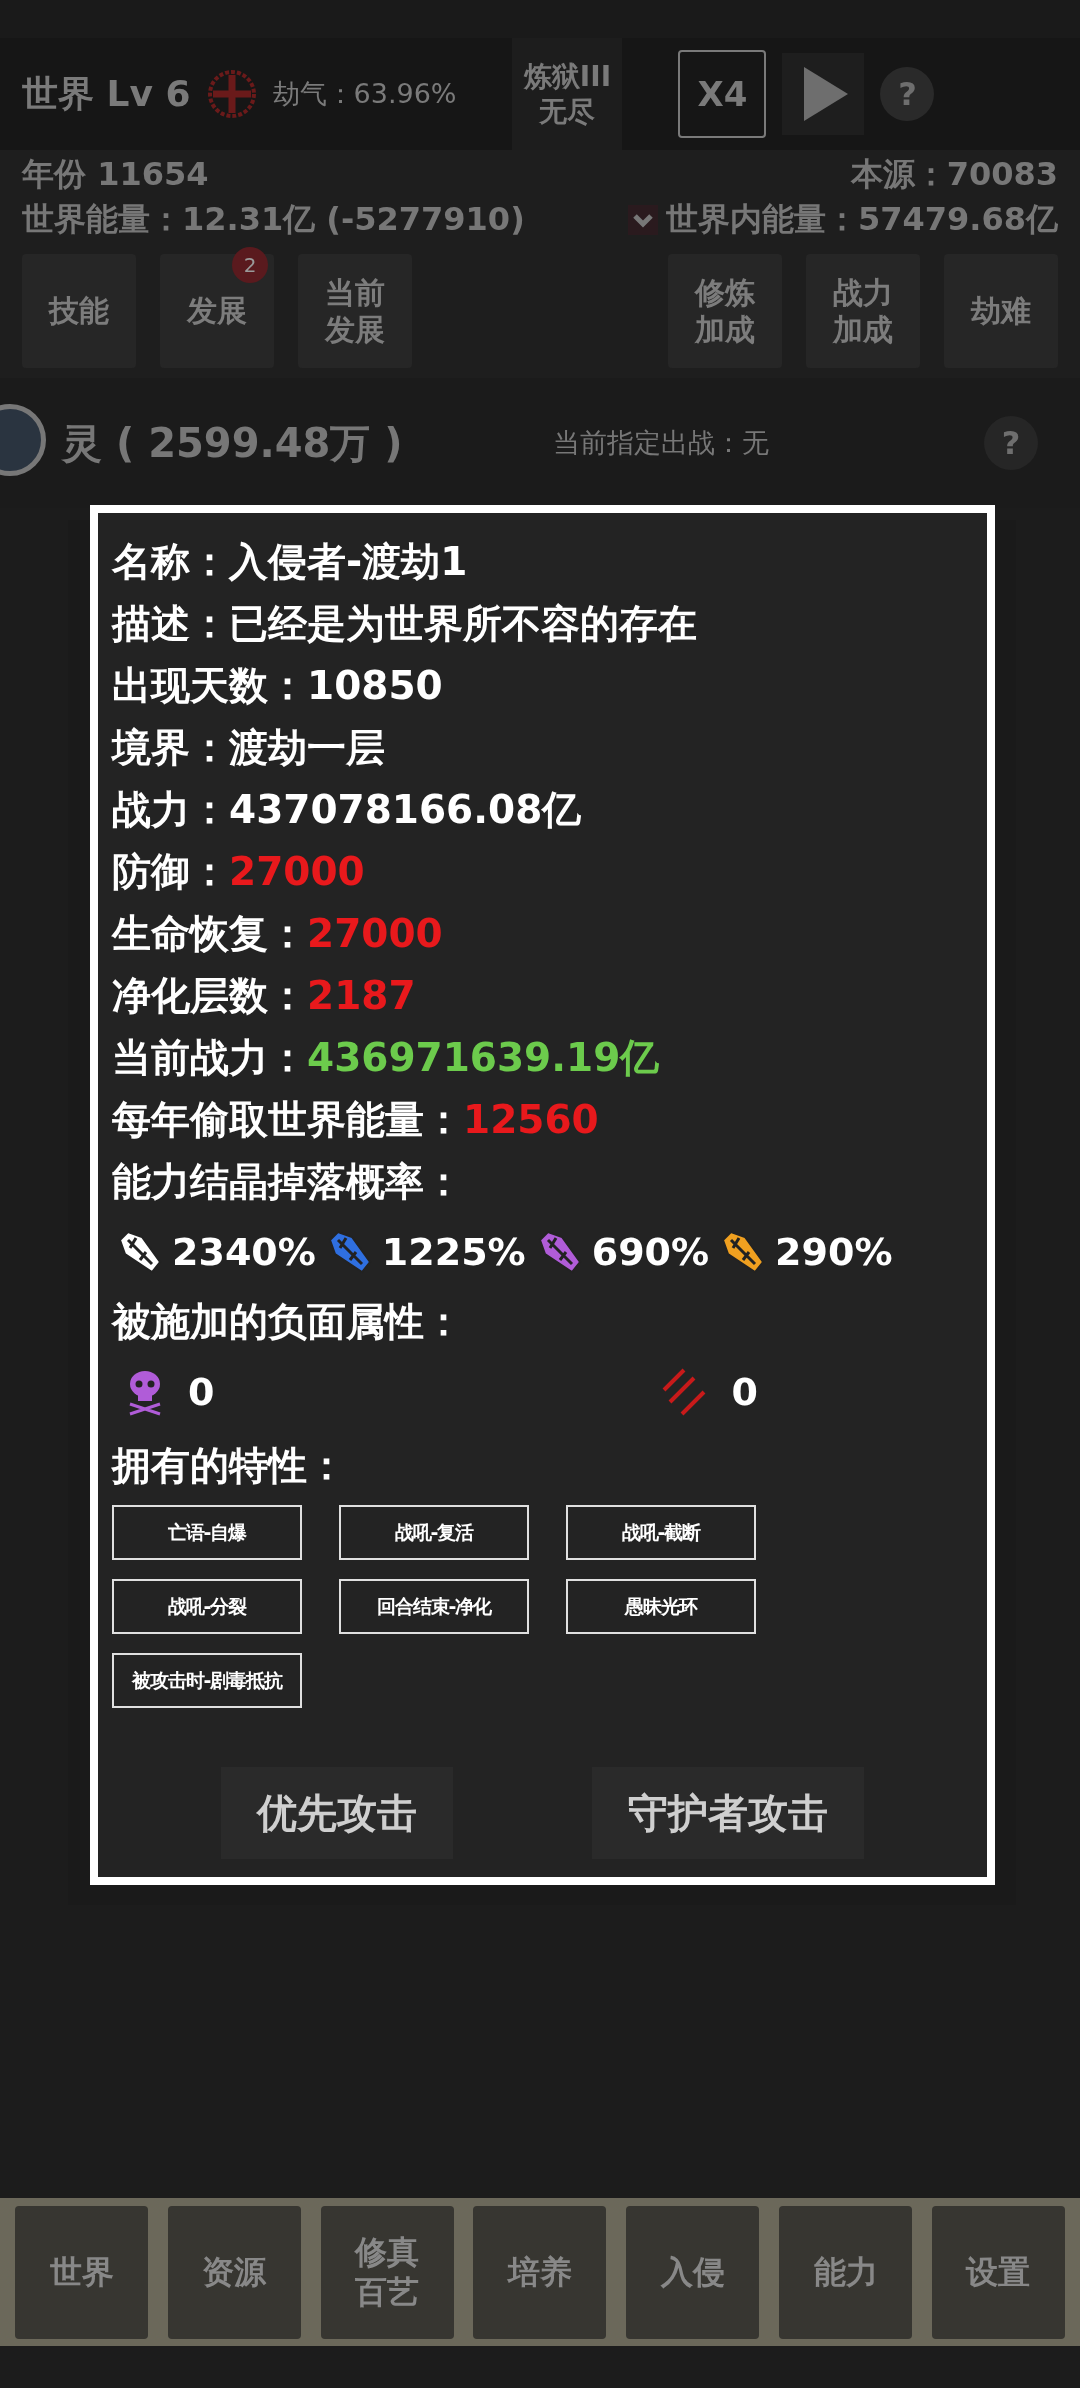 This screenshot has height=2388, width=1080. Describe the element at coordinates (693, 2272) in the screenshot. I see `nav-tab: 入侵` at that location.